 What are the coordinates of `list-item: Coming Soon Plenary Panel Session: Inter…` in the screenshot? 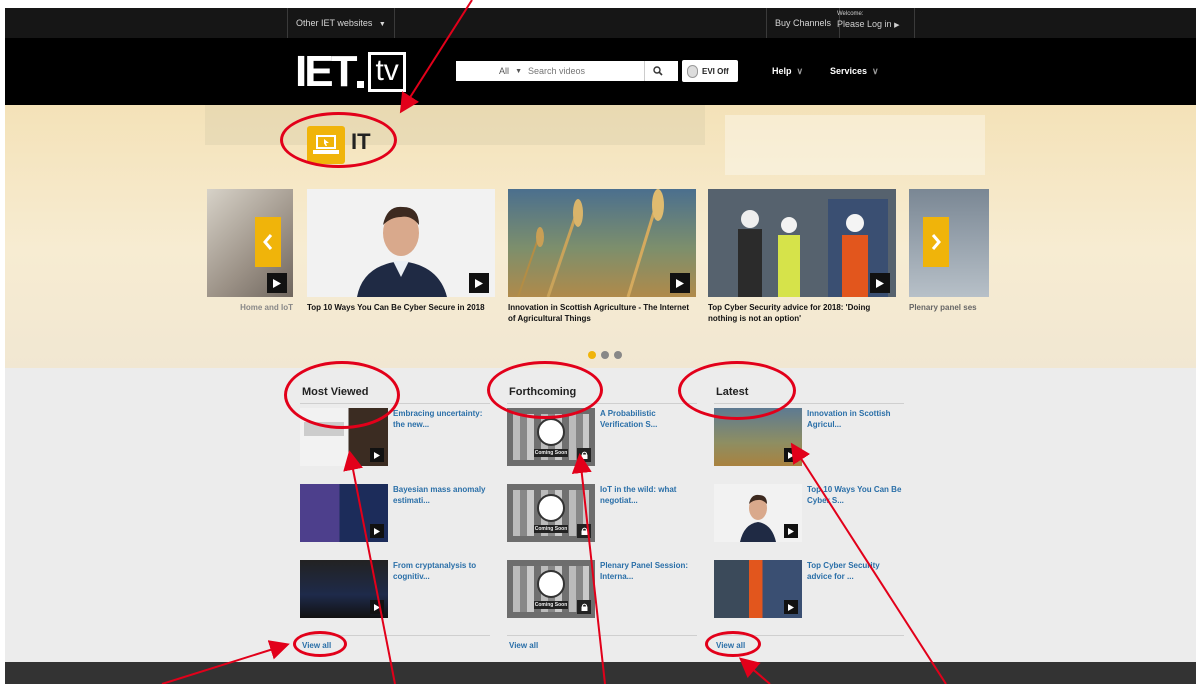 It's located at (602, 596).